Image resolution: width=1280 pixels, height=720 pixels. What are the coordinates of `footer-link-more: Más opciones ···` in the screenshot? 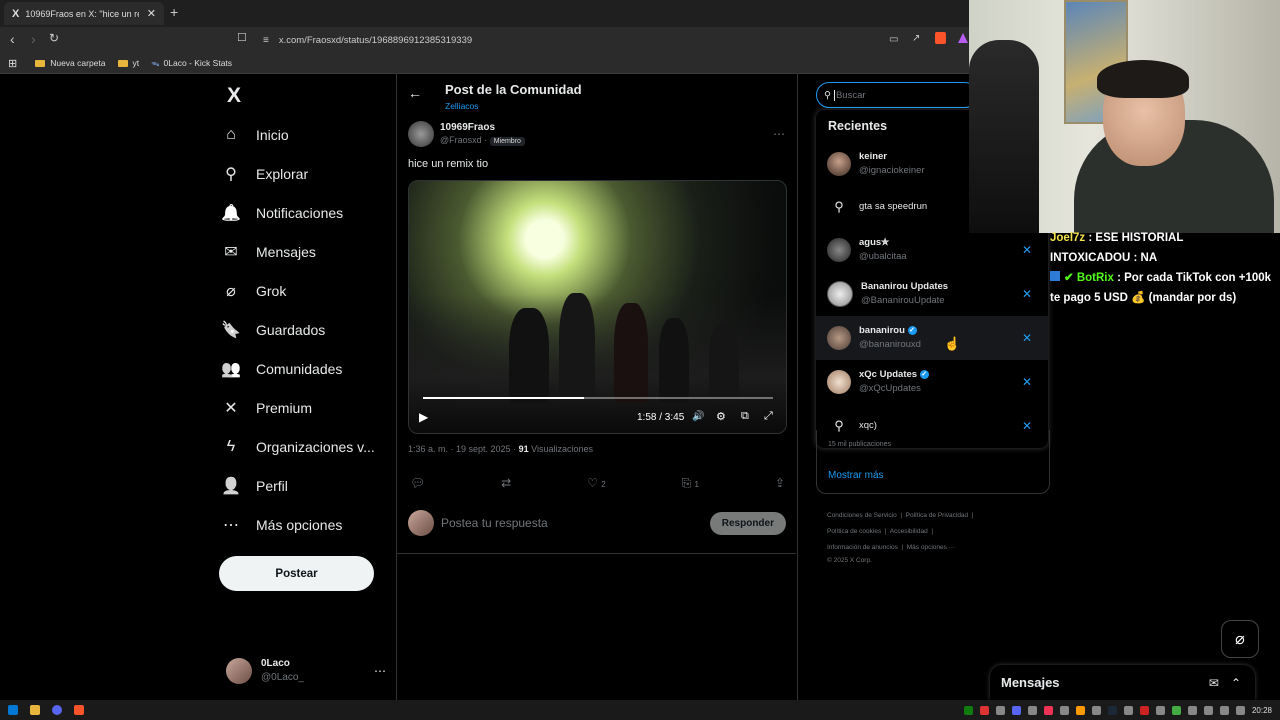 It's located at (931, 547).